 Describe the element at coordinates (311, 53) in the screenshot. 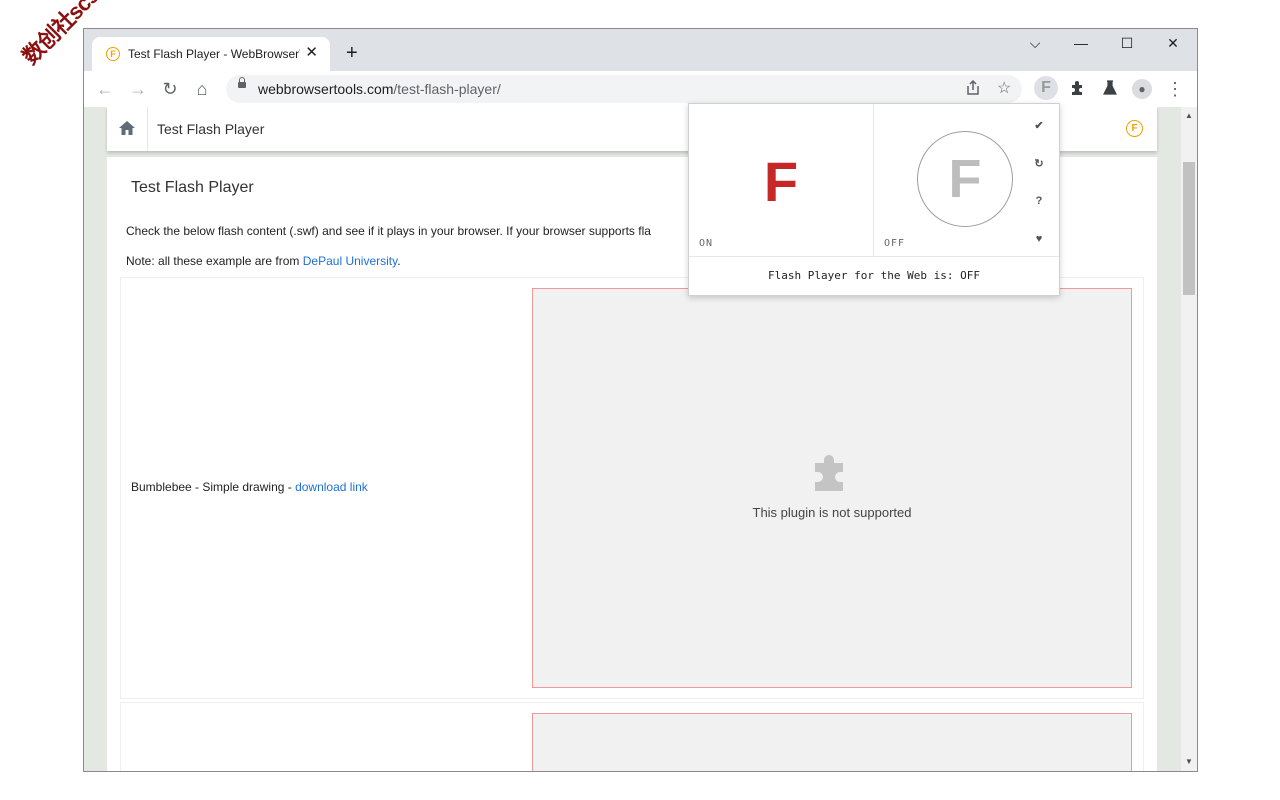

I see `close-tab-icon: ✕` at that location.